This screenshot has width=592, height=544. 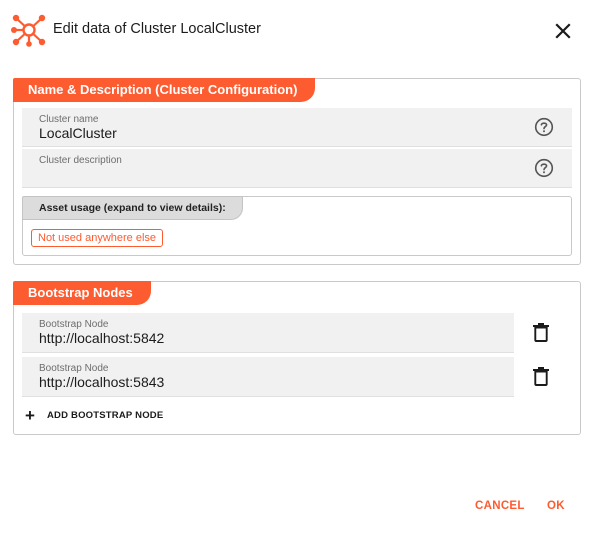 I want to click on bootstrap-nodes-header: Bootstrap Nodes, so click(x=82, y=293).